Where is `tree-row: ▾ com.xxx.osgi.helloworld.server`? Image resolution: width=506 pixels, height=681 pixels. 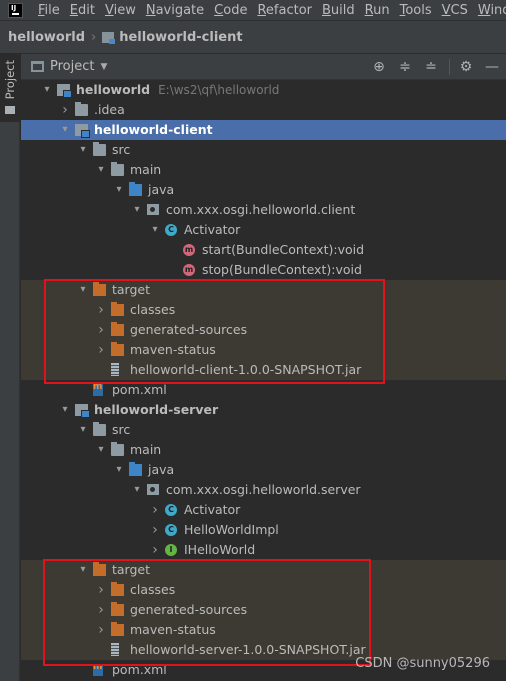
tree-row: ▾ com.xxx.osgi.helloworld.server is located at coordinates (263, 490).